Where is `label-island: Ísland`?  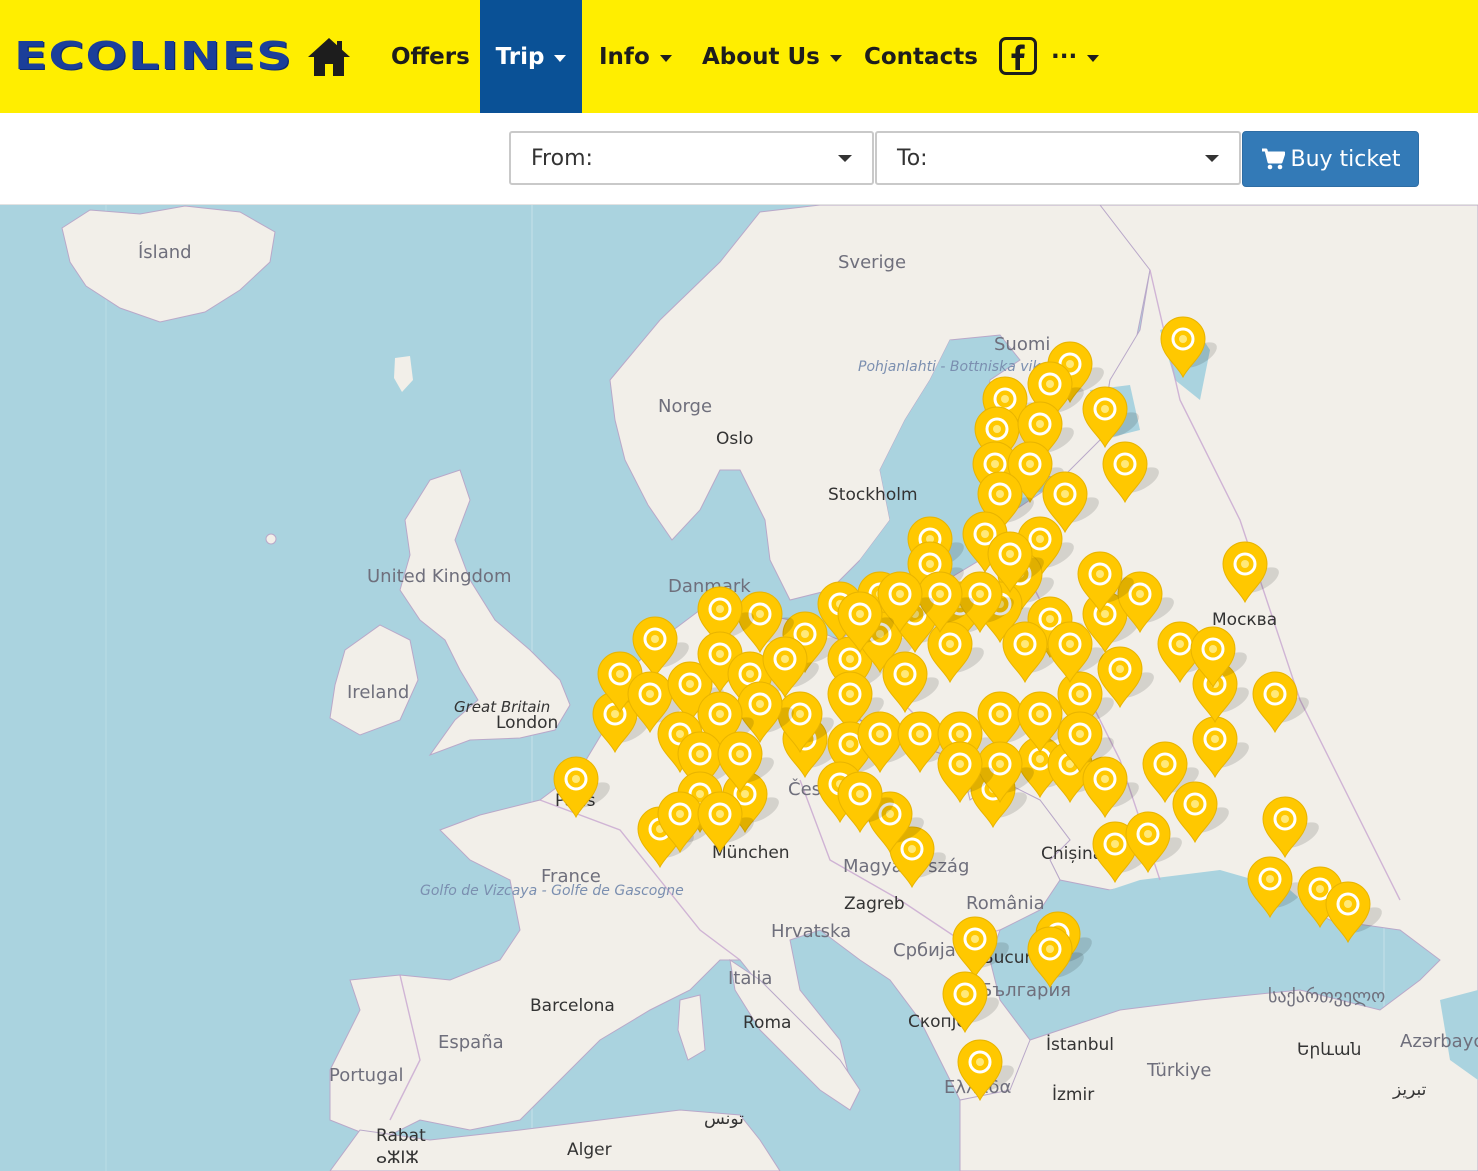
label-island: Ísland is located at coordinates (165, 252).